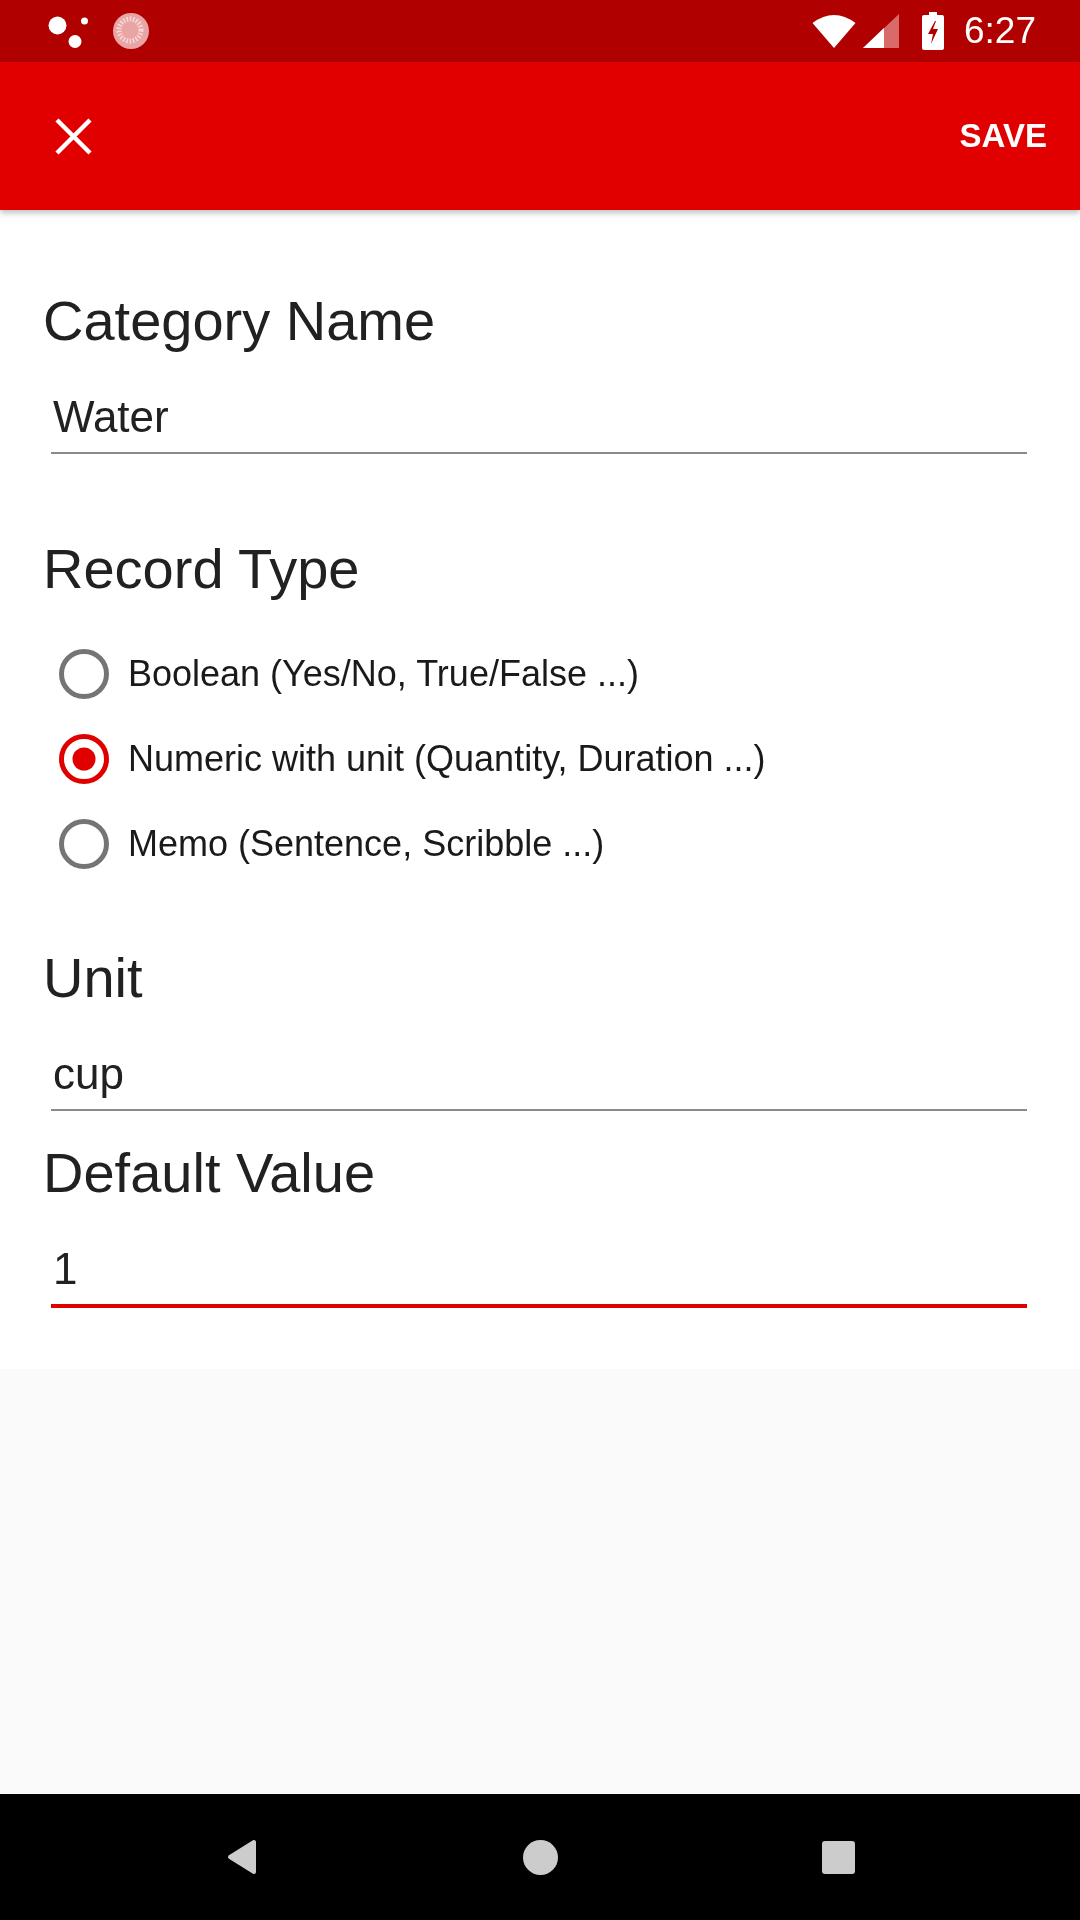 The height and width of the screenshot is (1920, 1080). Describe the element at coordinates (540, 1857) in the screenshot. I see `home-icon` at that location.